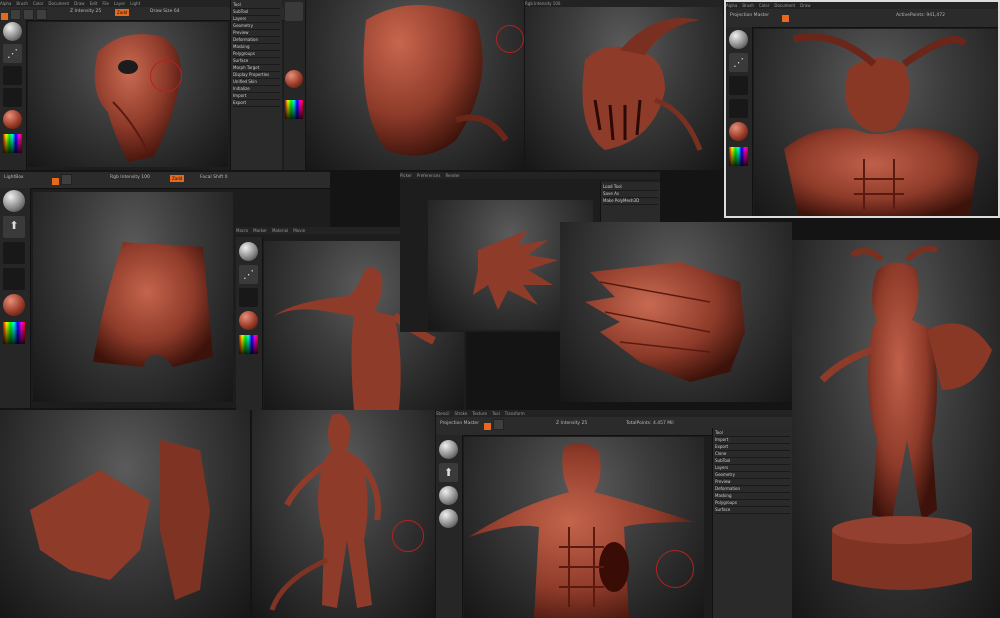 The width and height of the screenshot is (1000, 618). I want to click on horned-skull-viewport: Rgb Intensity 100, so click(624, 85).